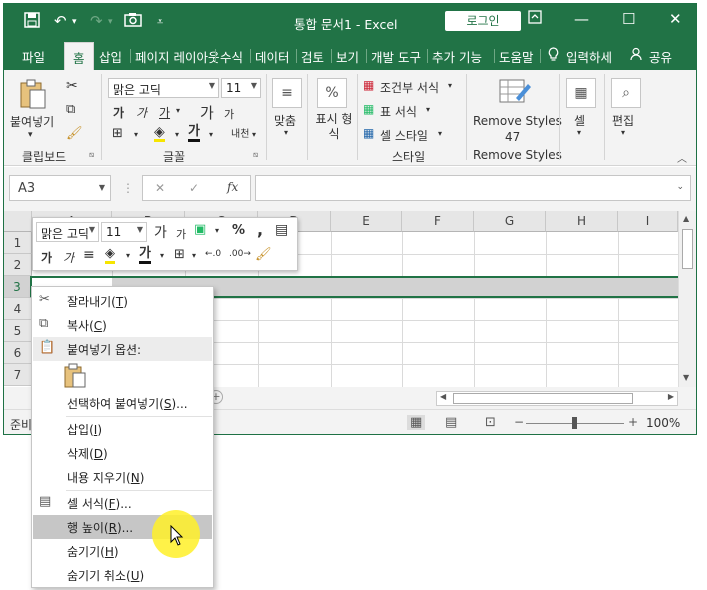  Describe the element at coordinates (648, 221) in the screenshot. I see `column-header-i: I` at that location.